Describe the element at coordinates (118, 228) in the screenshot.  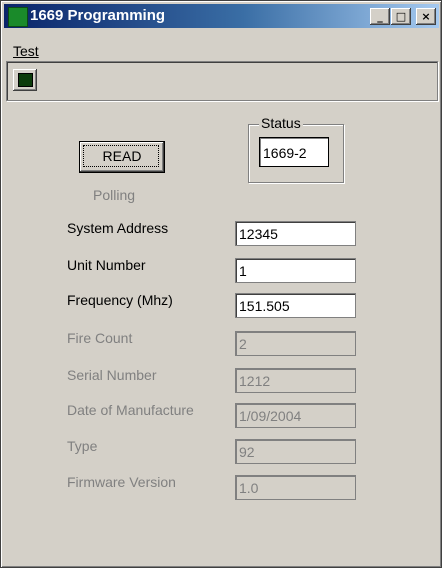
I see `system-address-label: System Address` at that location.